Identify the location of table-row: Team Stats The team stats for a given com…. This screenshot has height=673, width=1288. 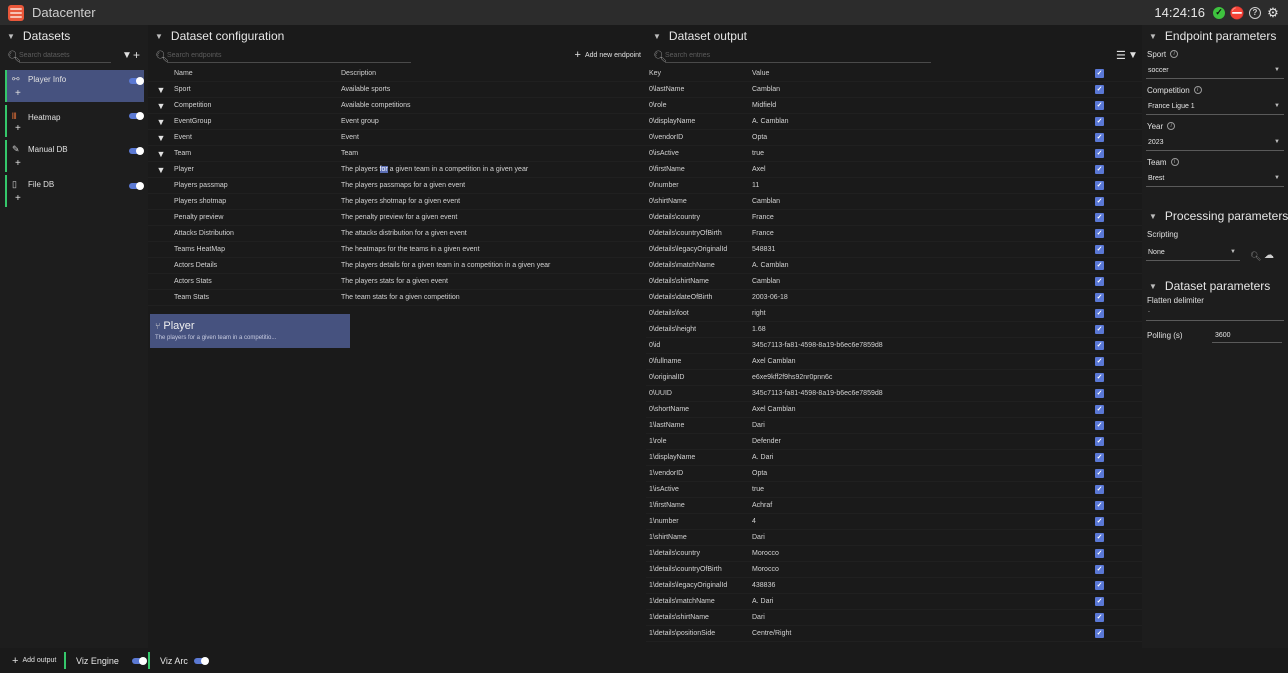
(397, 298).